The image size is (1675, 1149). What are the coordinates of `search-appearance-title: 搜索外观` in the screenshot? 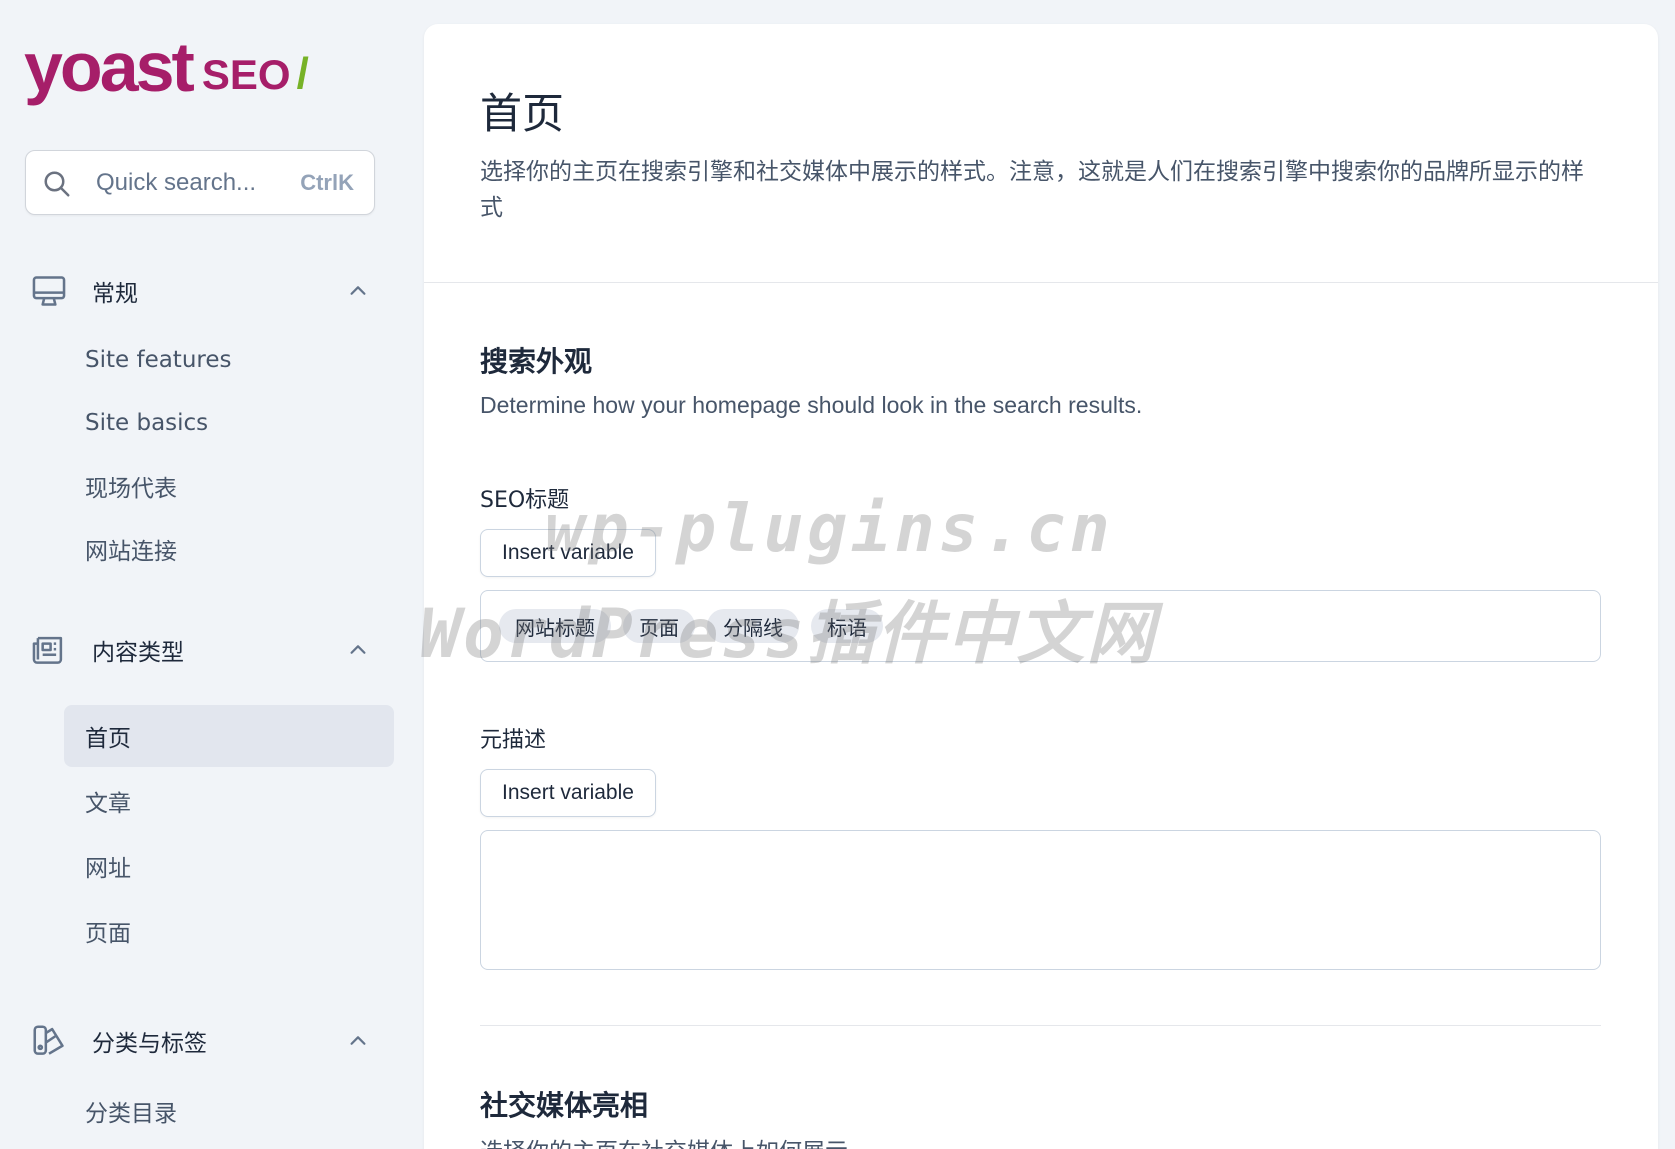 It's located at (536, 361).